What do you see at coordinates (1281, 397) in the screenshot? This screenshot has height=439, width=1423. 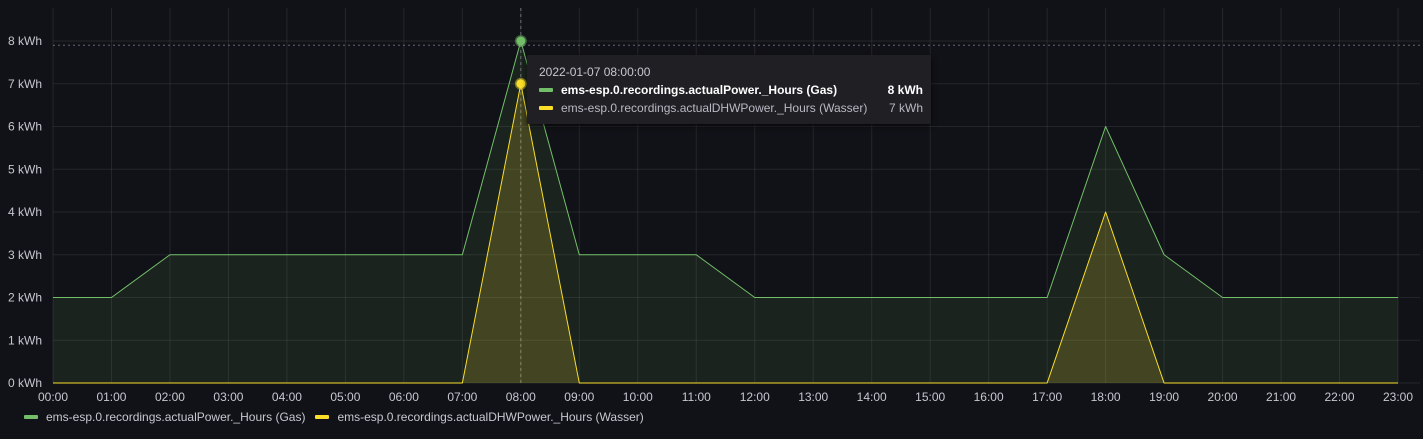 I see `x-tick-label: 21:00` at bounding box center [1281, 397].